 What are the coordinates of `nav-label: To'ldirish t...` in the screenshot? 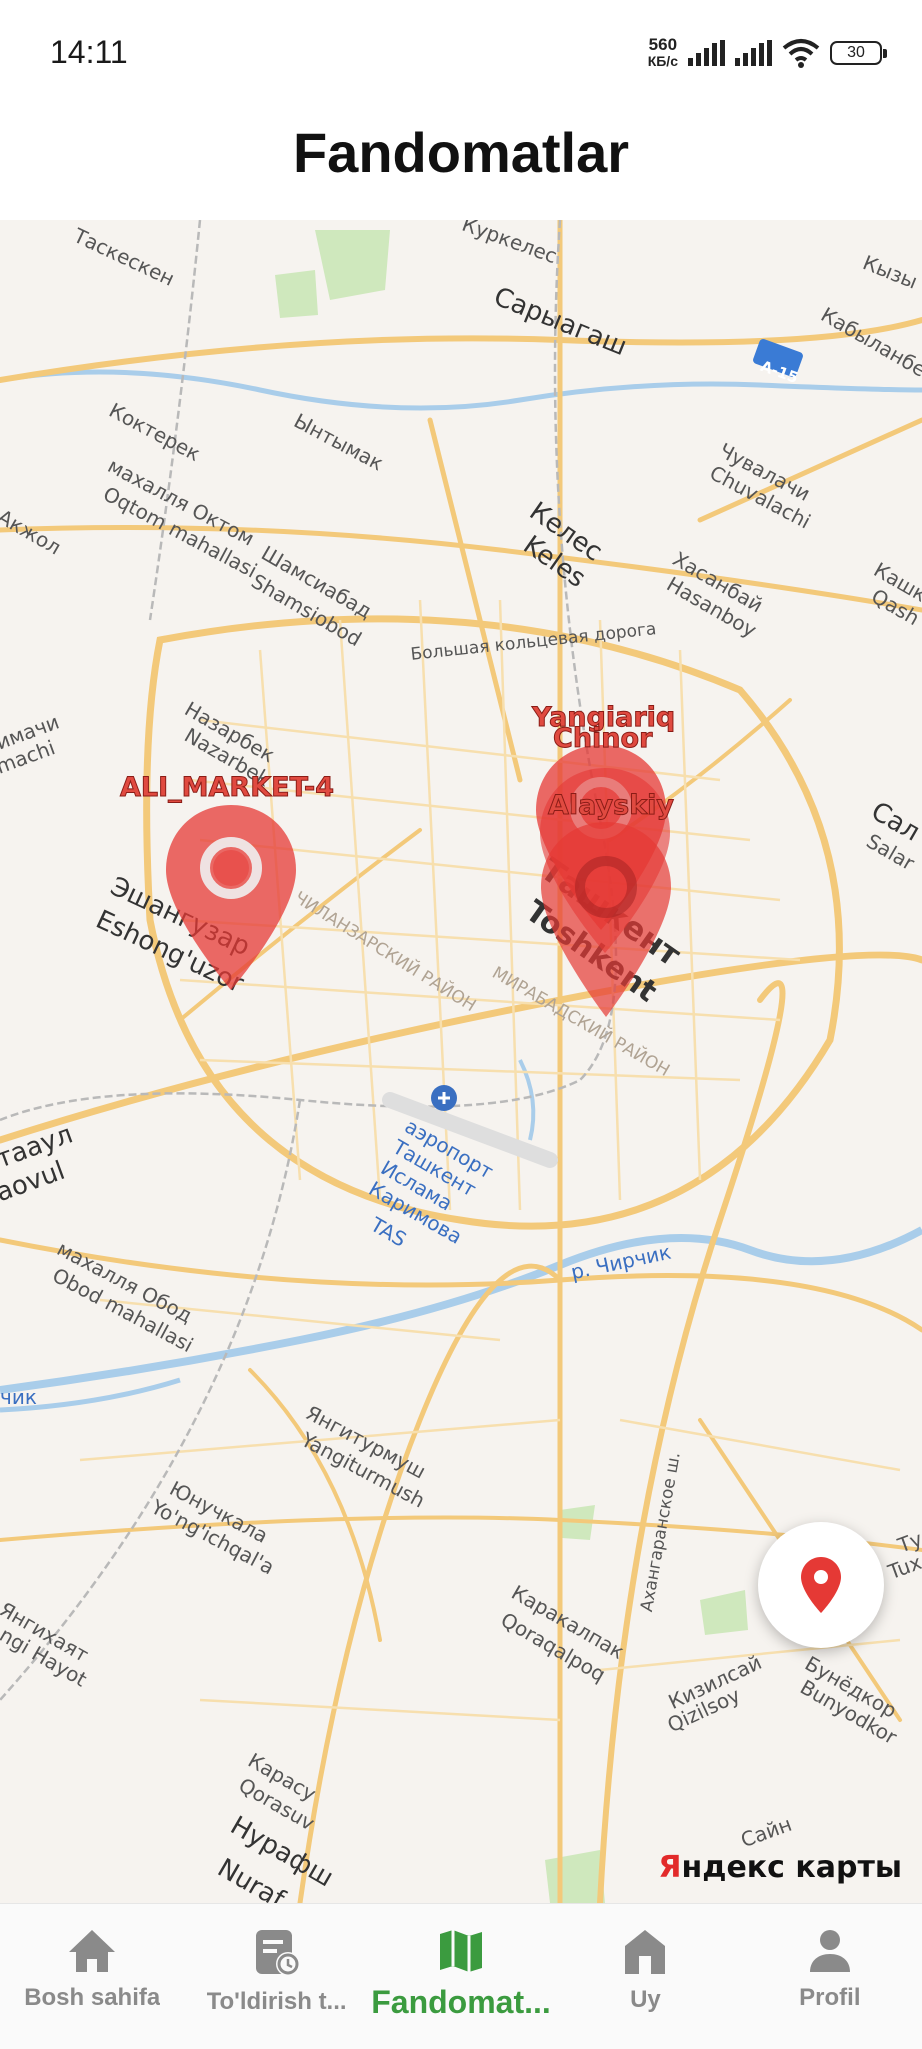 It's located at (276, 2001).